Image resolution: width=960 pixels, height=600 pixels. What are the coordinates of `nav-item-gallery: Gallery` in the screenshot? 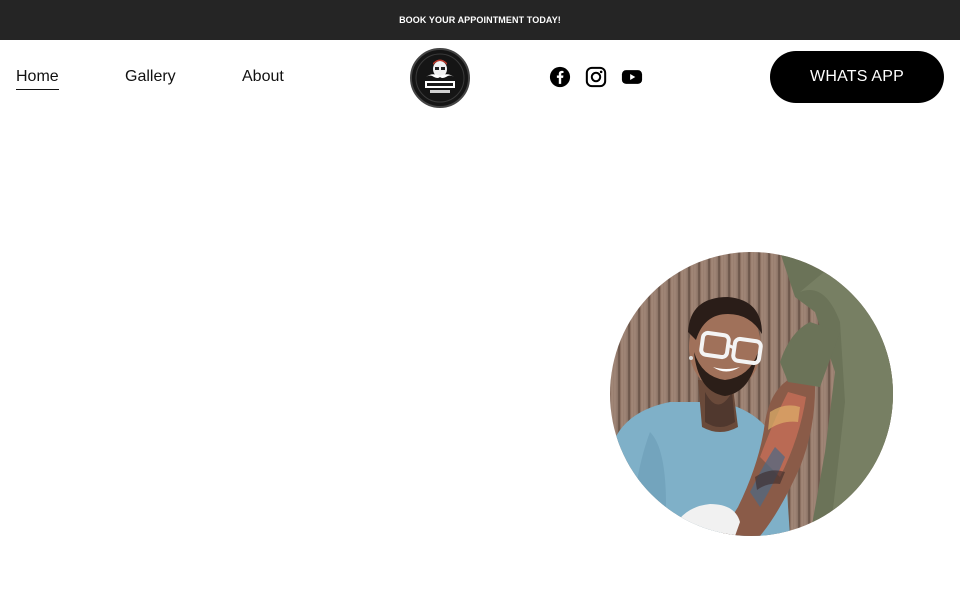 It's located at (150, 77).